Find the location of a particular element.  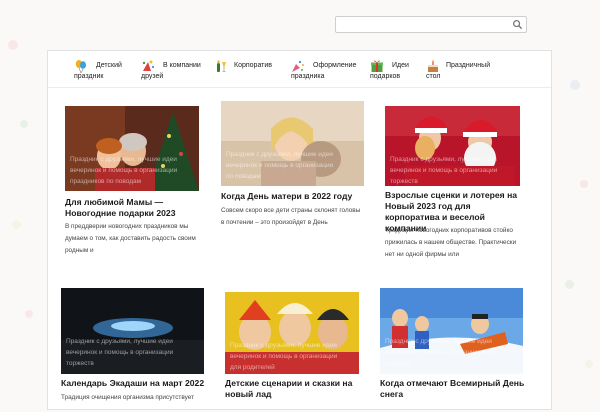

nav-item-label: стол is located at coordinates (433, 76).